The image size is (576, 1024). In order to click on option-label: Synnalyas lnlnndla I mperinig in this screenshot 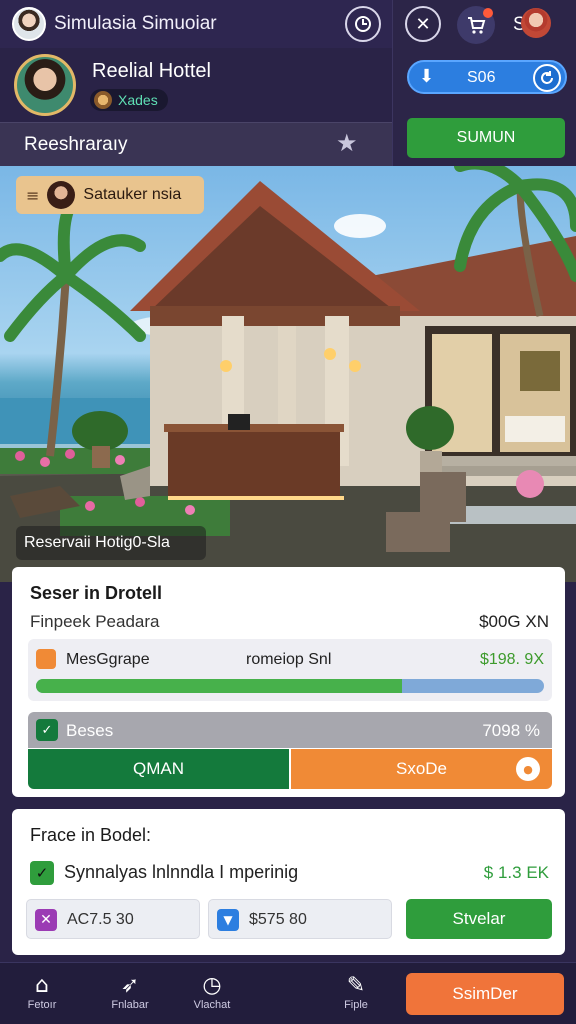, I will do `click(181, 872)`.